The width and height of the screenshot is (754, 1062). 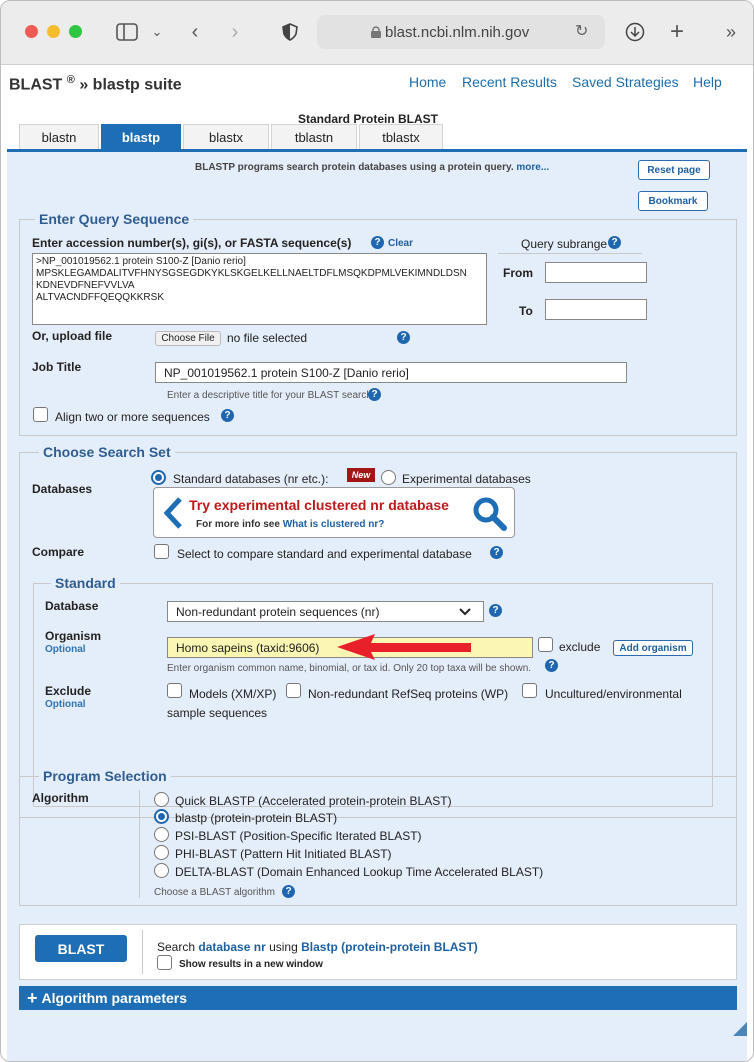 I want to click on close-window-button, so click(x=31, y=31).